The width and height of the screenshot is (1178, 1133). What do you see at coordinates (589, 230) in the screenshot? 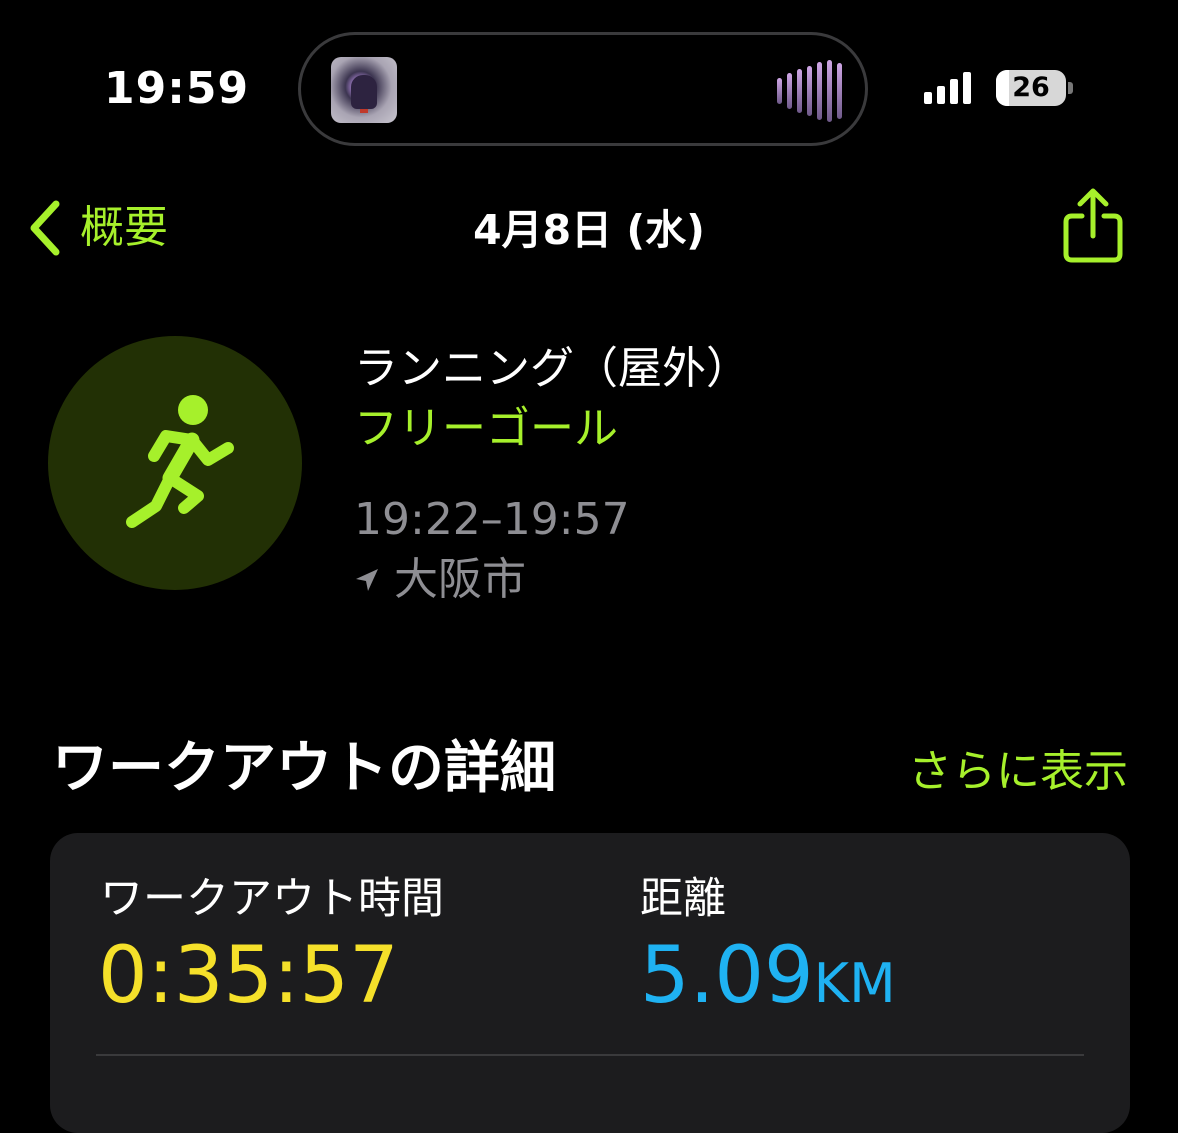
I see `page-title: 4月8日 (水)` at bounding box center [589, 230].